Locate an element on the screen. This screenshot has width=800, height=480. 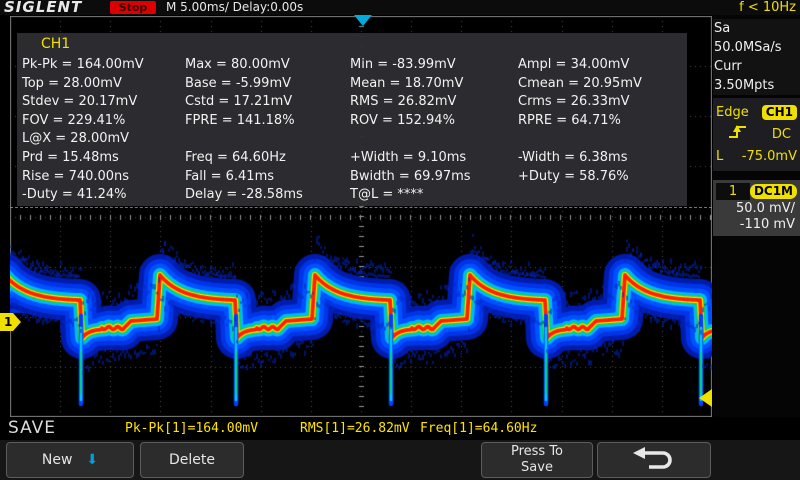
meas-value: Mean = 18.70mV is located at coordinates (407, 83).